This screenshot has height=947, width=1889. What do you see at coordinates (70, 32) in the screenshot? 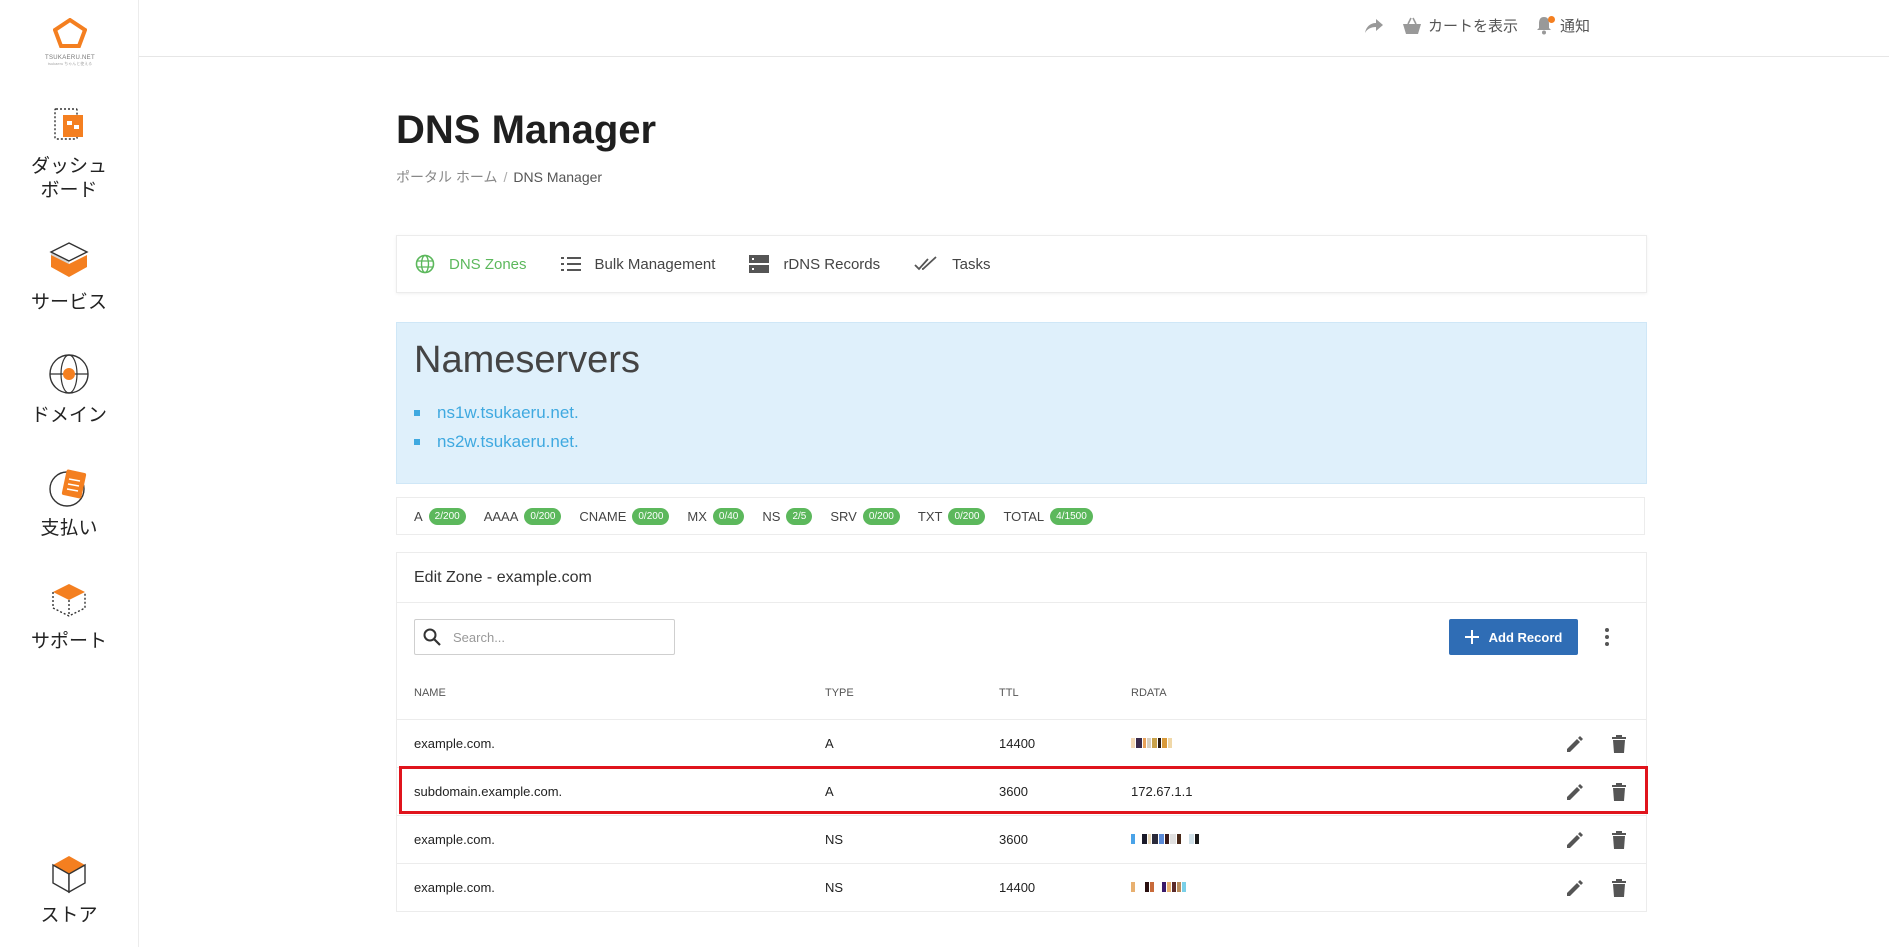
I see `logo-pentagon-icon` at bounding box center [70, 32].